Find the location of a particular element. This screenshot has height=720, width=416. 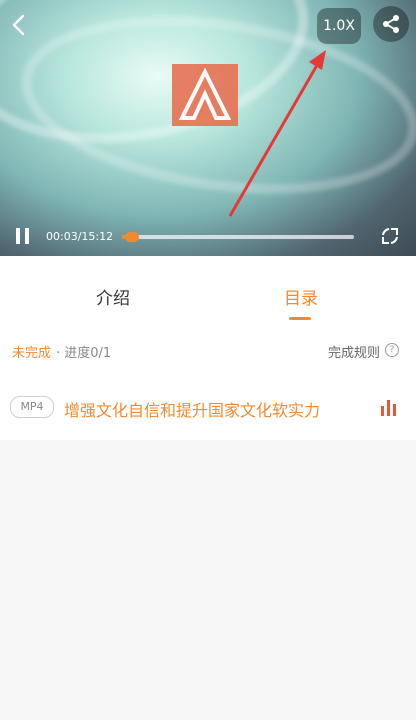

fullscreen-icon is located at coordinates (390, 236).